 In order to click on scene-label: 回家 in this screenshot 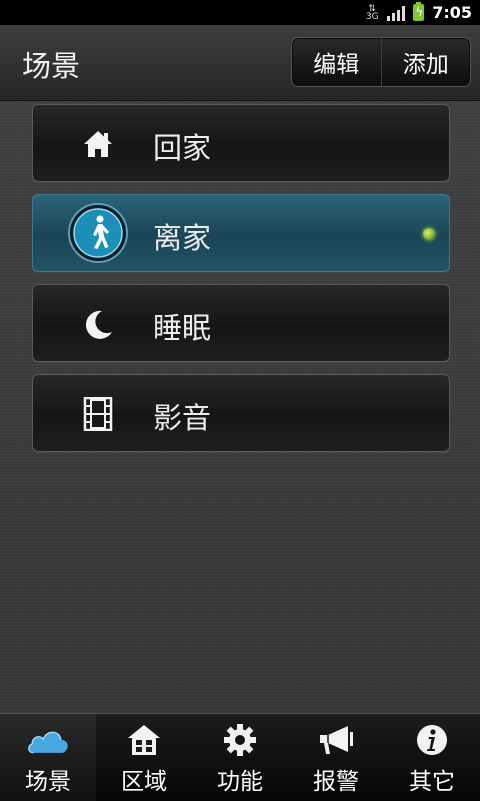, I will do `click(182, 148)`.